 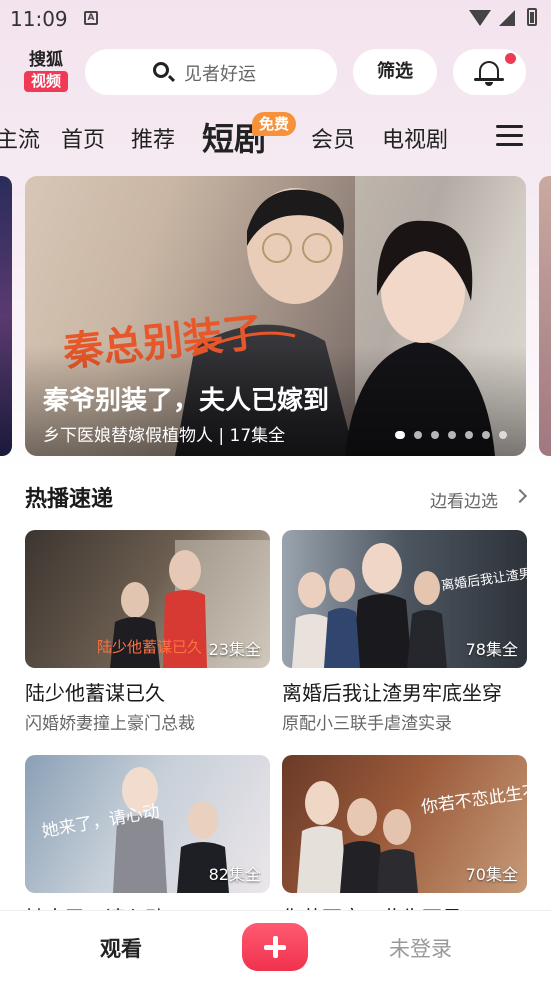 I want to click on tab-vip: 会员, so click(x=333, y=138).